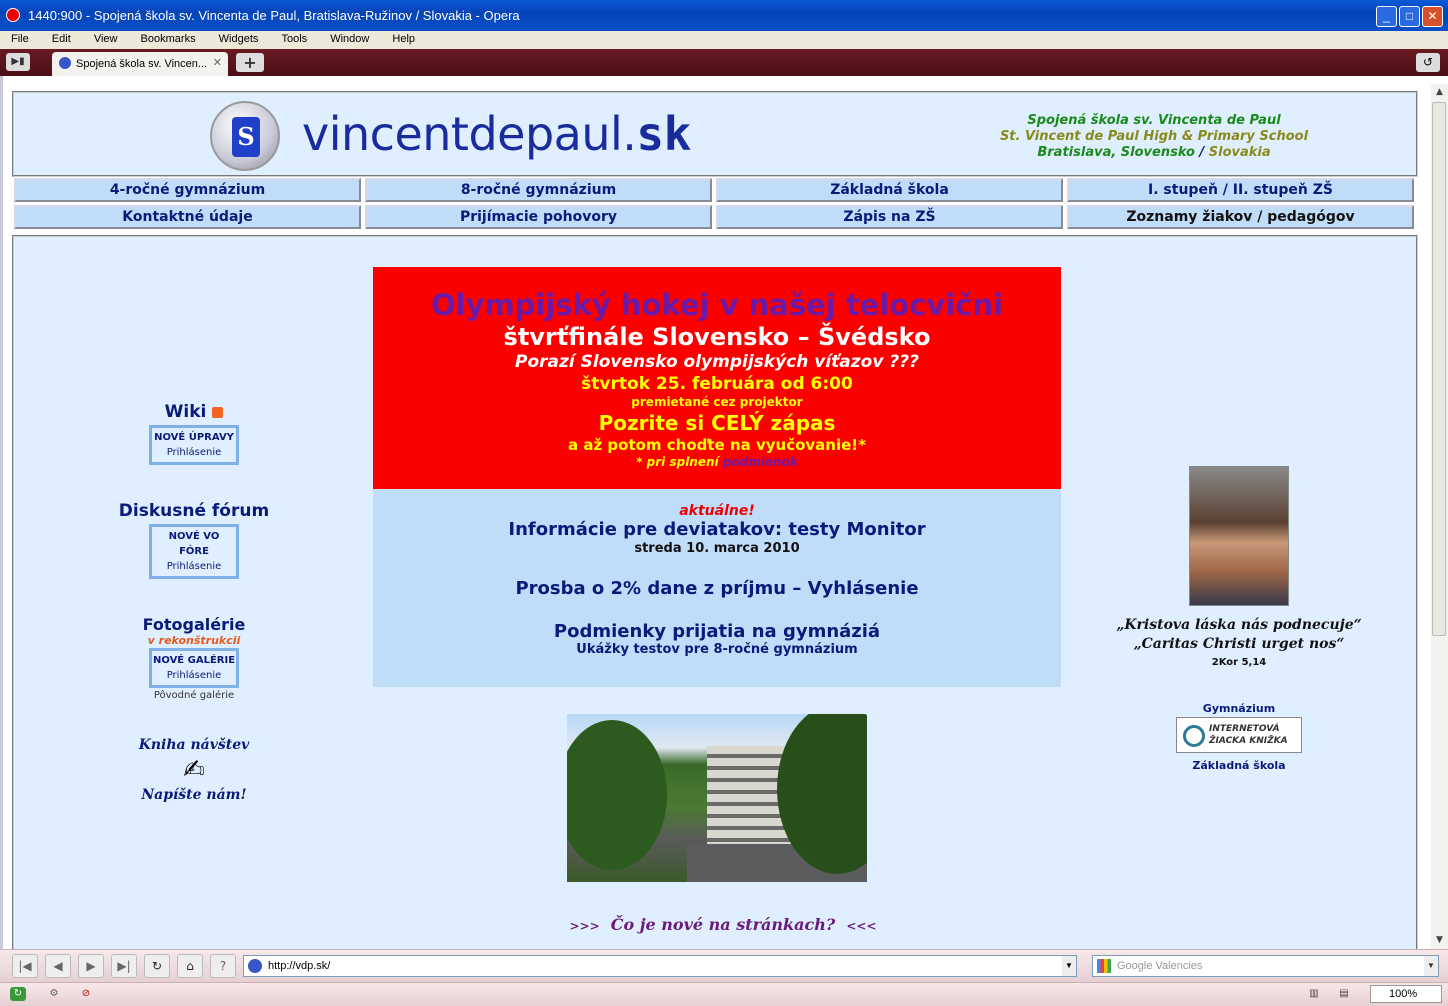 Image resolution: width=1448 pixels, height=1006 pixels. Describe the element at coordinates (250, 62) in the screenshot. I see `new-tab-button: +` at that location.